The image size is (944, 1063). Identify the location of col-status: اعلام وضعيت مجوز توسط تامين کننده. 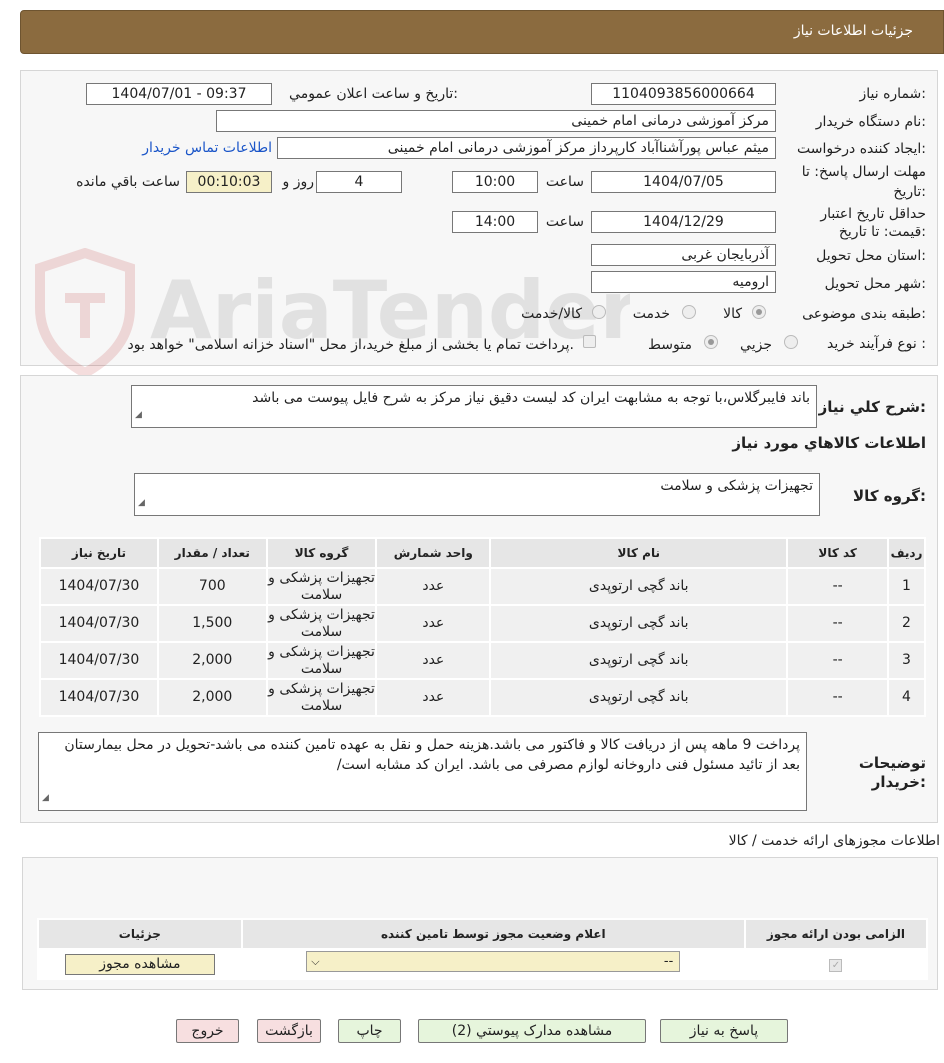
(493, 934).